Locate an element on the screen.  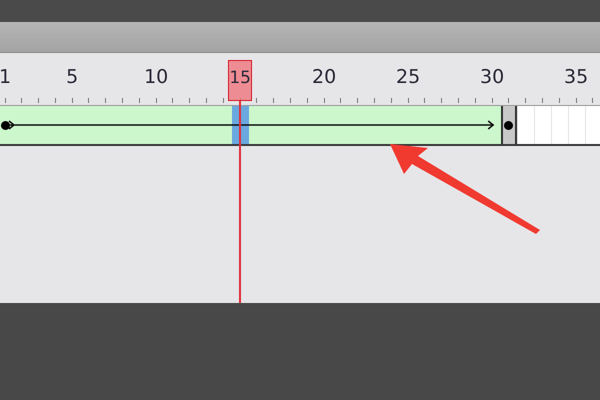
frame-number: 35 is located at coordinates (576, 77).